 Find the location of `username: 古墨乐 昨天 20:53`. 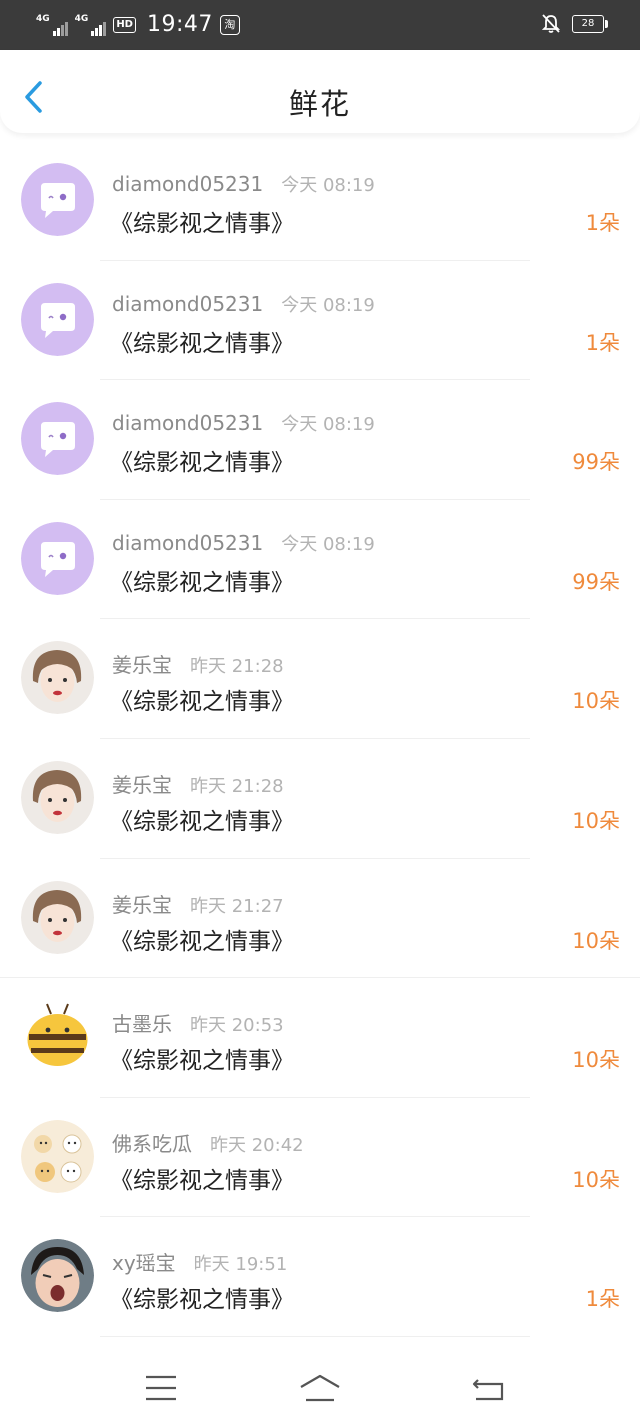

username: 古墨乐 昨天 20:53 is located at coordinates (198, 1022).